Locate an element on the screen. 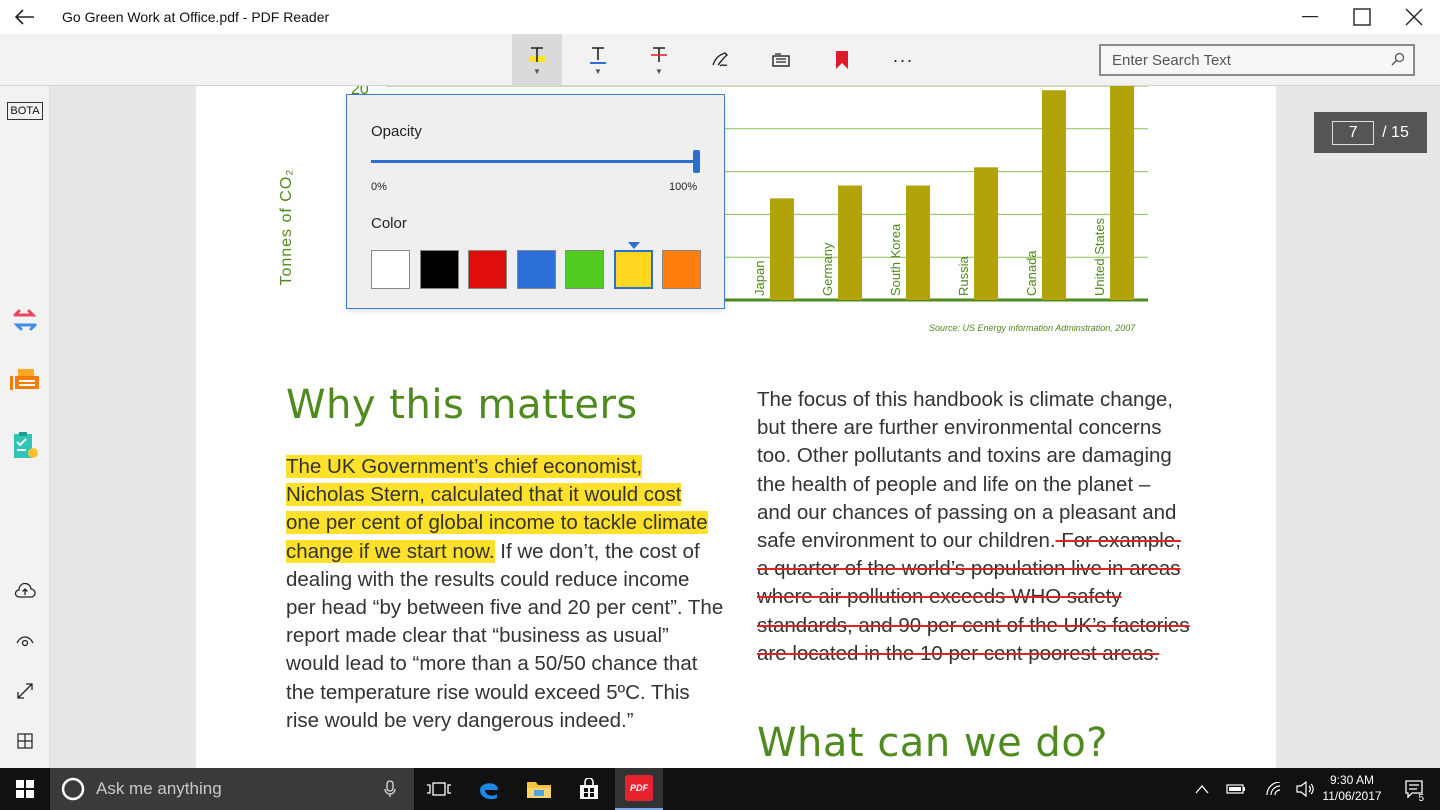  chart-bar-canada is located at coordinates (1054, 195).